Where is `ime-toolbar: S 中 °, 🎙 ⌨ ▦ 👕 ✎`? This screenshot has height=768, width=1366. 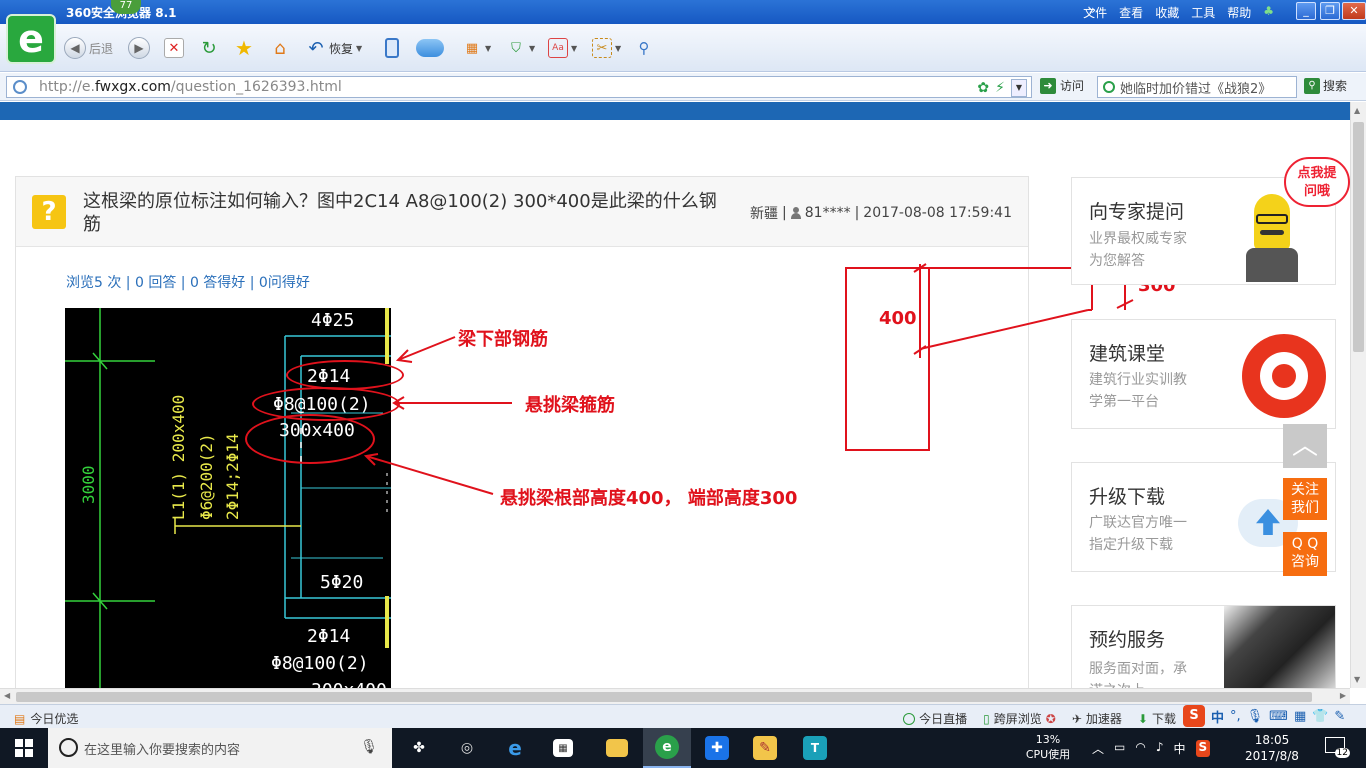
ime-toolbar: S 中 °, 🎙 ⌨ ▦ 👕 ✎ is located at coordinates (1264, 716).